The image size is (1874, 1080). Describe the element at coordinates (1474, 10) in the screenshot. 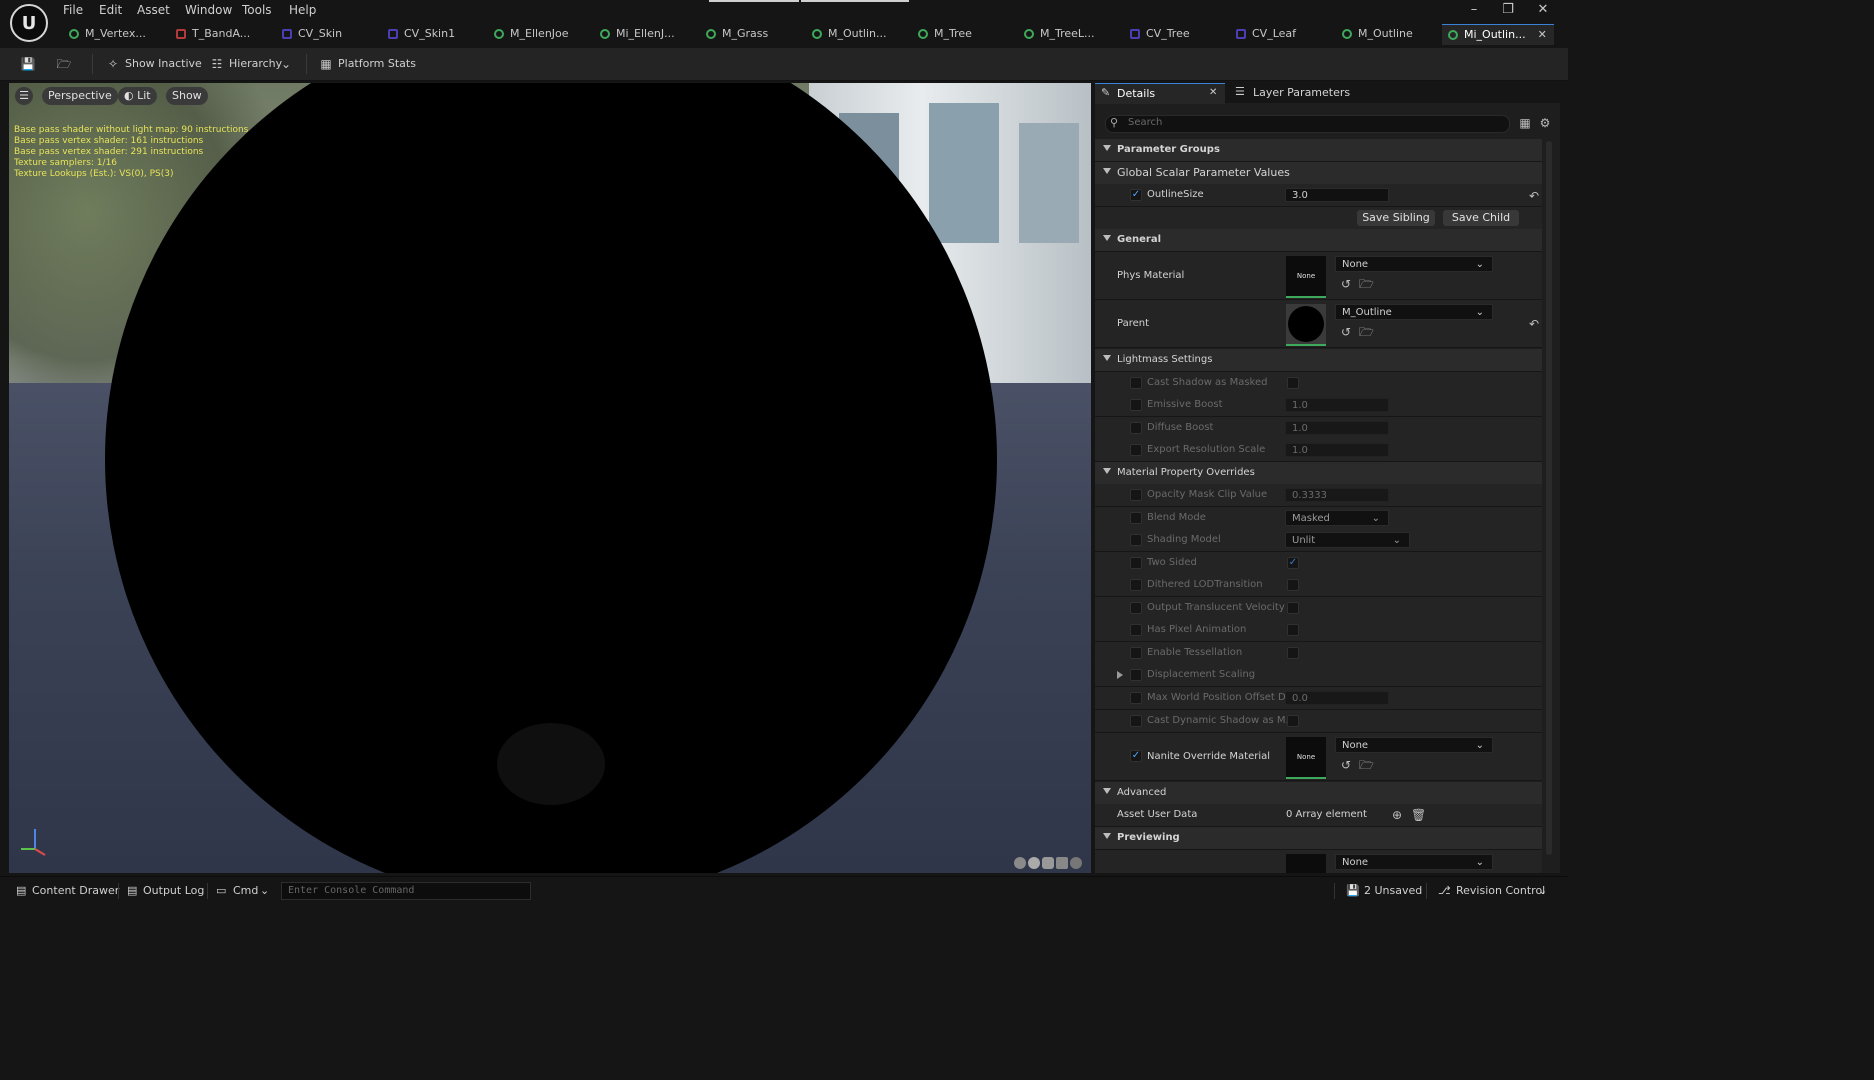

I see `minimize-icon: –` at that location.